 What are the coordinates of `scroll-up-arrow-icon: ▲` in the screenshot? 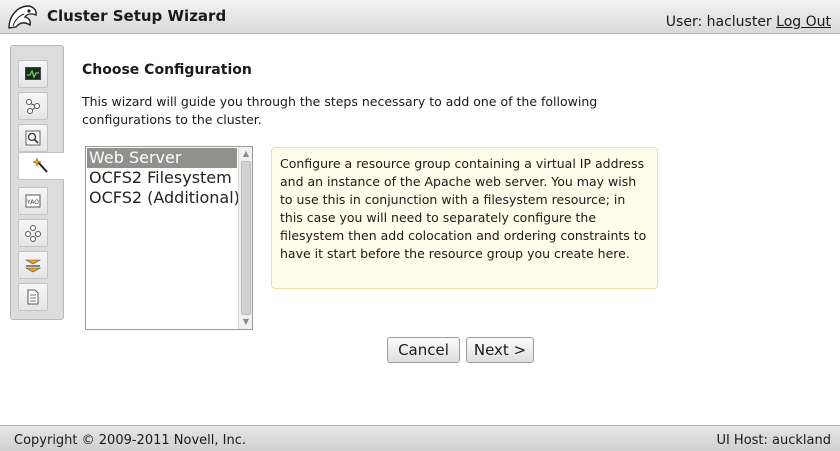 It's located at (246, 154).